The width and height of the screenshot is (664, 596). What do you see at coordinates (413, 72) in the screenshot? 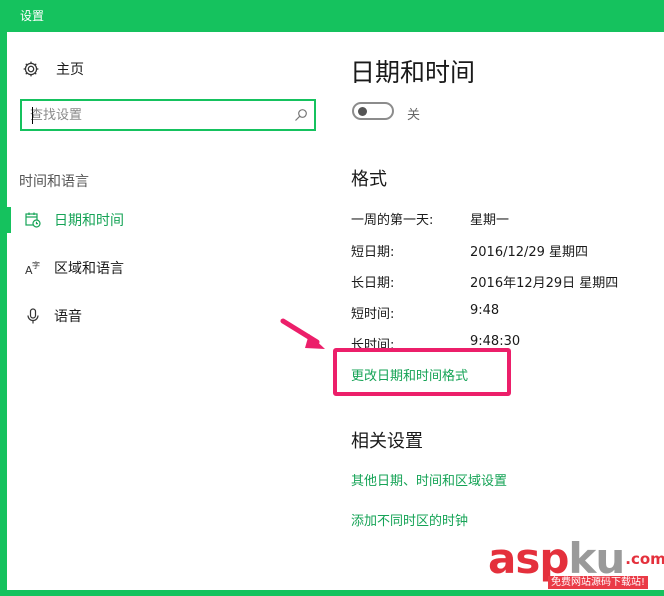
I see `page-title: 日期和时间` at bounding box center [413, 72].